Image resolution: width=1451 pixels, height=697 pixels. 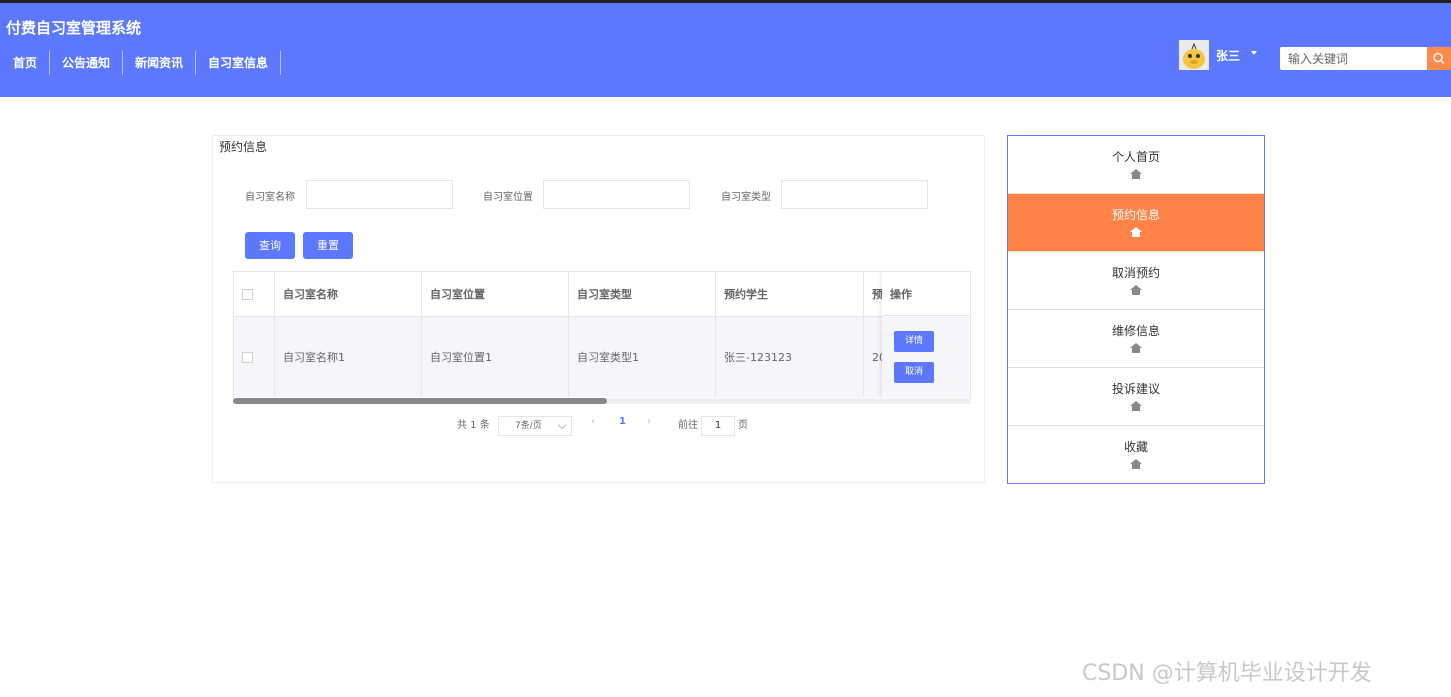 I want to click on col-room-name: 自习室名称, so click(x=348, y=294).